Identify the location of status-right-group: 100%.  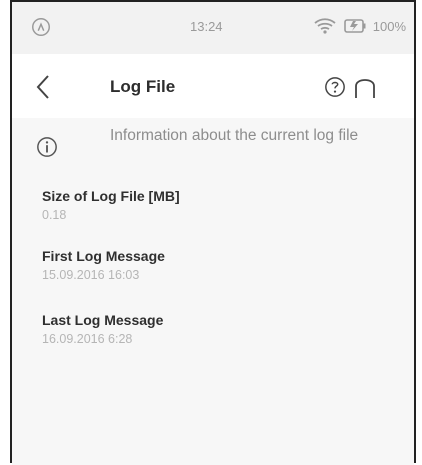
(359, 26).